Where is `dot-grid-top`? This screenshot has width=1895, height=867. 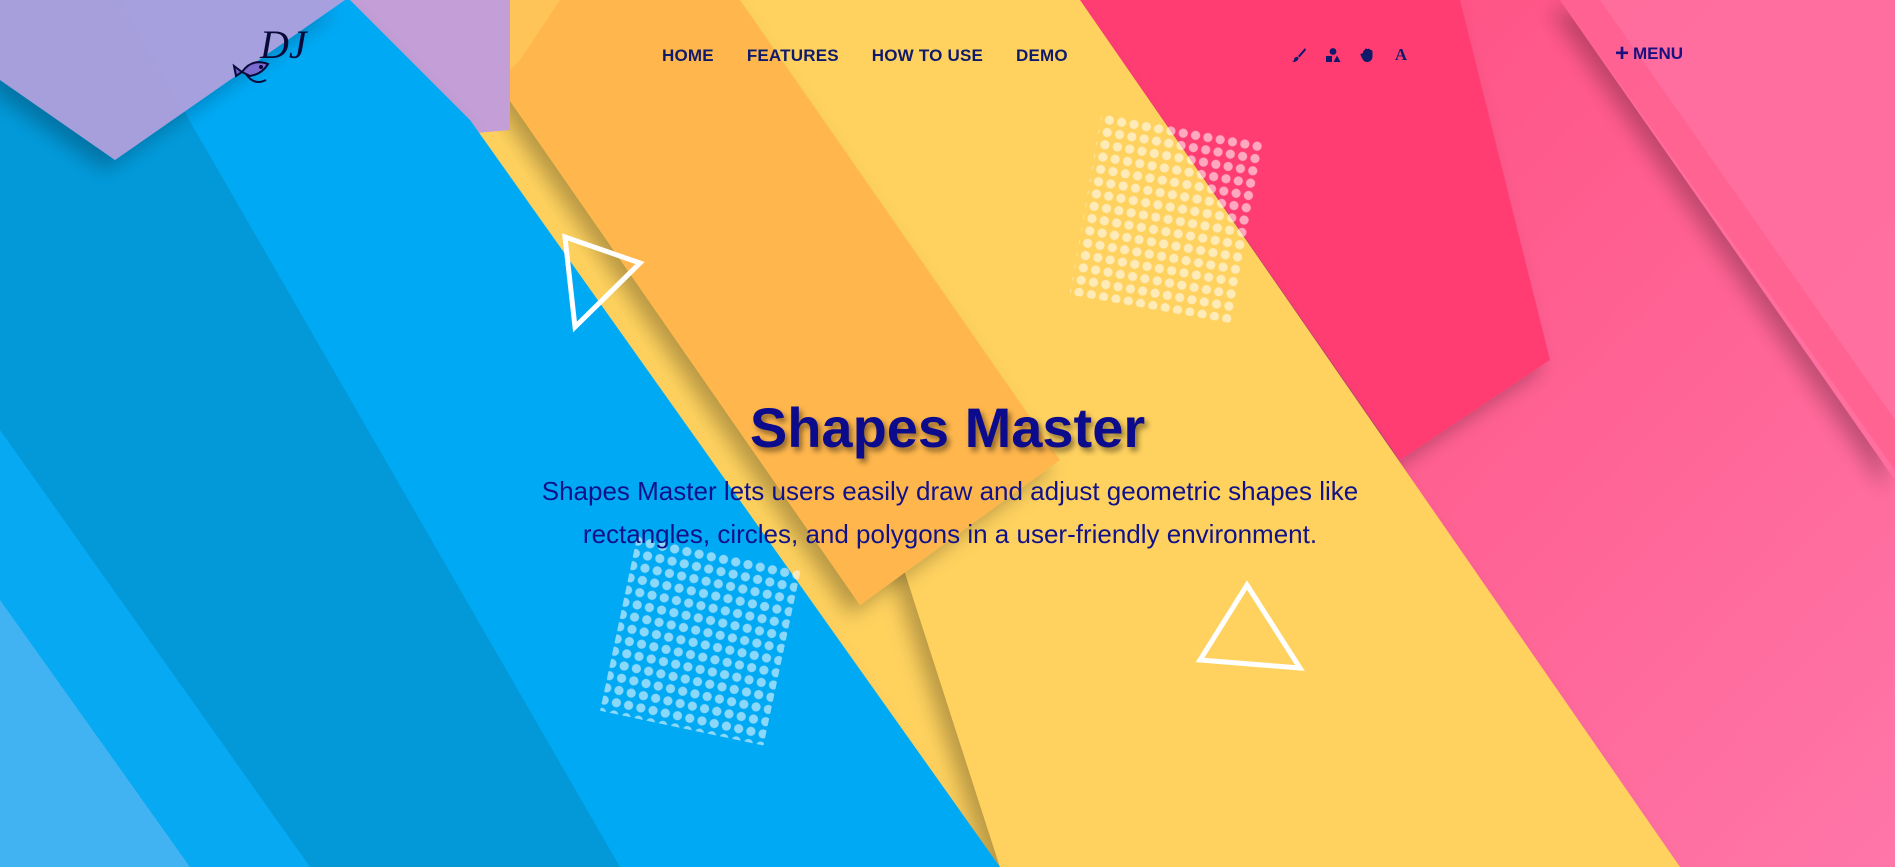 dot-grid-top is located at coordinates (1167, 218).